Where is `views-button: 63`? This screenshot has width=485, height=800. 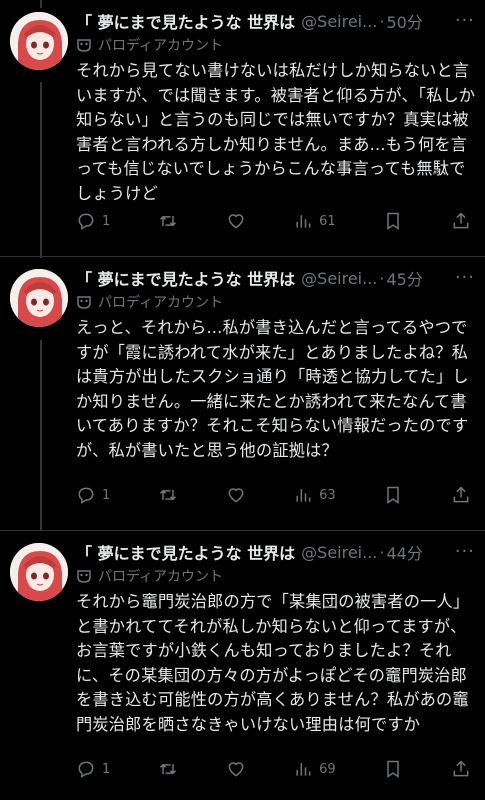 views-button: 63 is located at coordinates (314, 495).